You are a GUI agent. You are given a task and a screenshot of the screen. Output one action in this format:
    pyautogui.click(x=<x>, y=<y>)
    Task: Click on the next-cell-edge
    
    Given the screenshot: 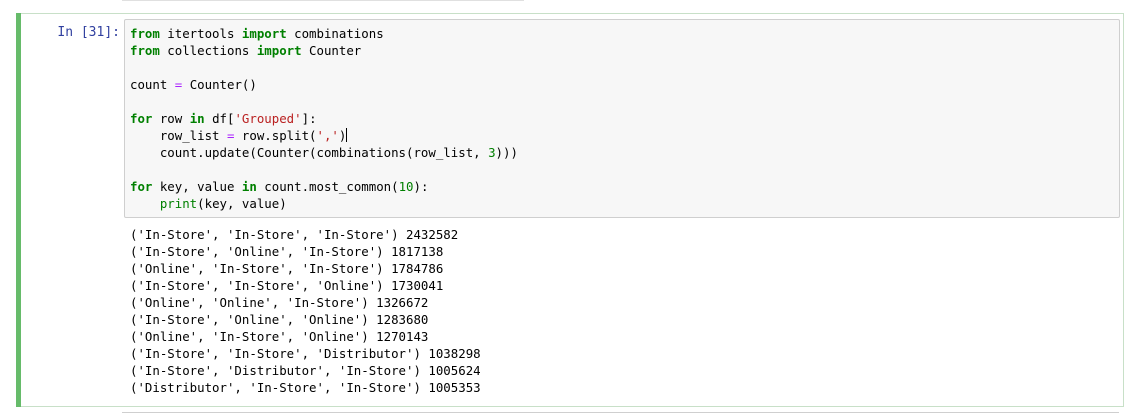 What is the action you would take?
    pyautogui.click(x=620, y=412)
    